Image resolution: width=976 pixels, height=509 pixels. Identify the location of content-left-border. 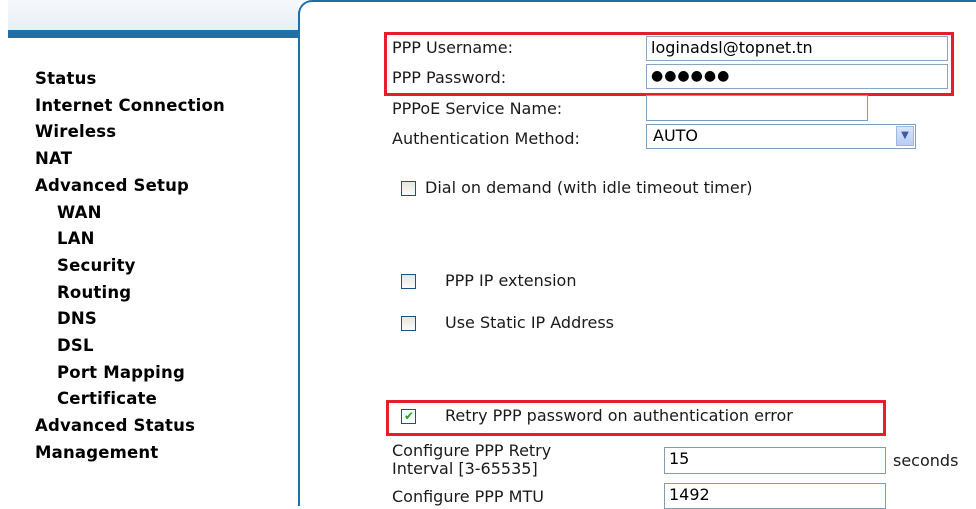
(299, 259).